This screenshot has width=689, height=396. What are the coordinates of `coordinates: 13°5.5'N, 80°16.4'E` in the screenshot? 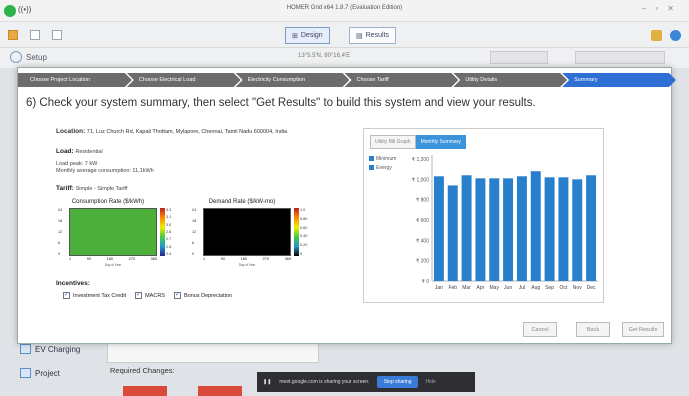 It's located at (324, 56).